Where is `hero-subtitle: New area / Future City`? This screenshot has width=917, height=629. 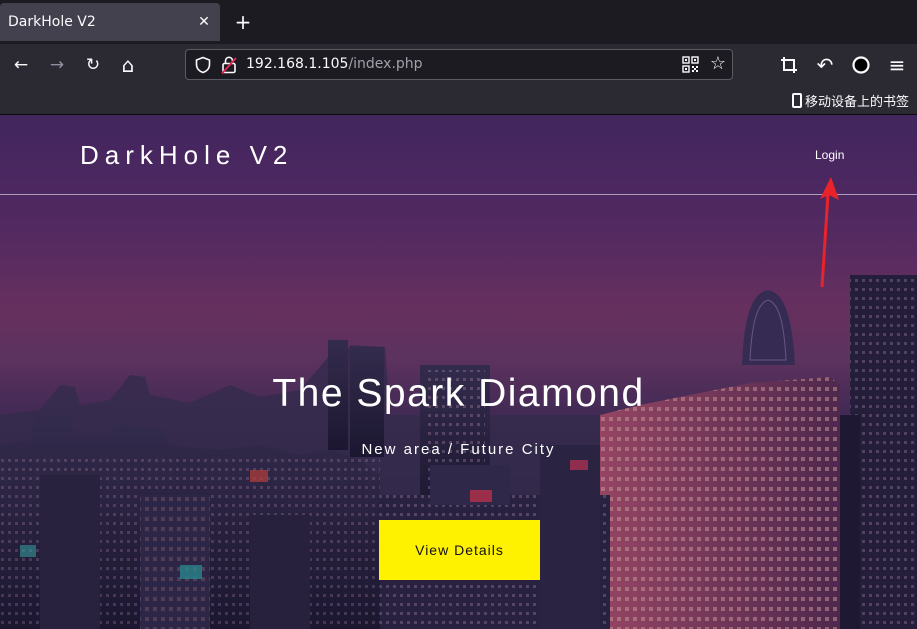
hero-subtitle: New area / Future City is located at coordinates (458, 449).